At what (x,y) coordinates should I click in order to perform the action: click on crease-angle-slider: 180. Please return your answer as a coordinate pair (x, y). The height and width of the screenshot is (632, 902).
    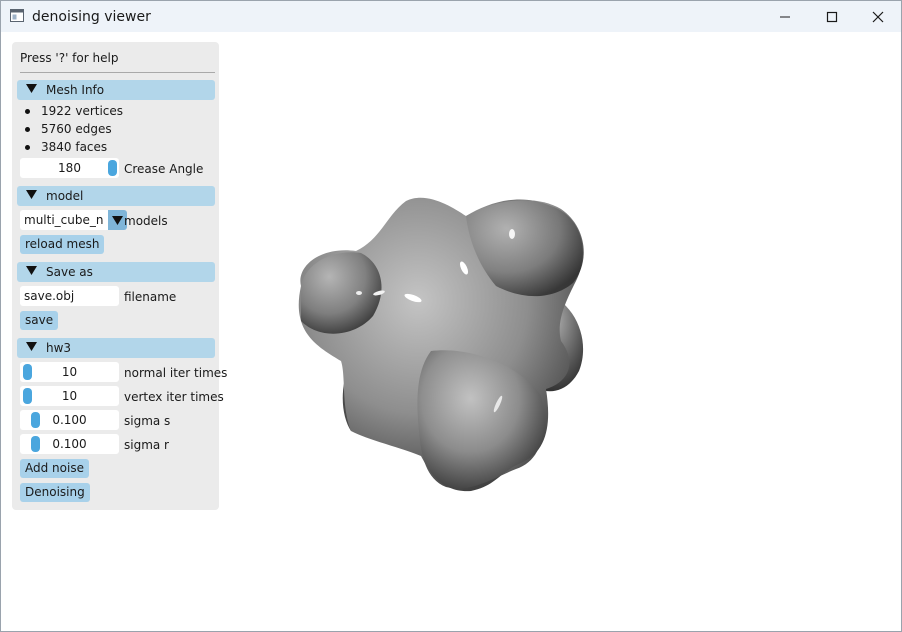
    Looking at the image, I should click on (69, 168).